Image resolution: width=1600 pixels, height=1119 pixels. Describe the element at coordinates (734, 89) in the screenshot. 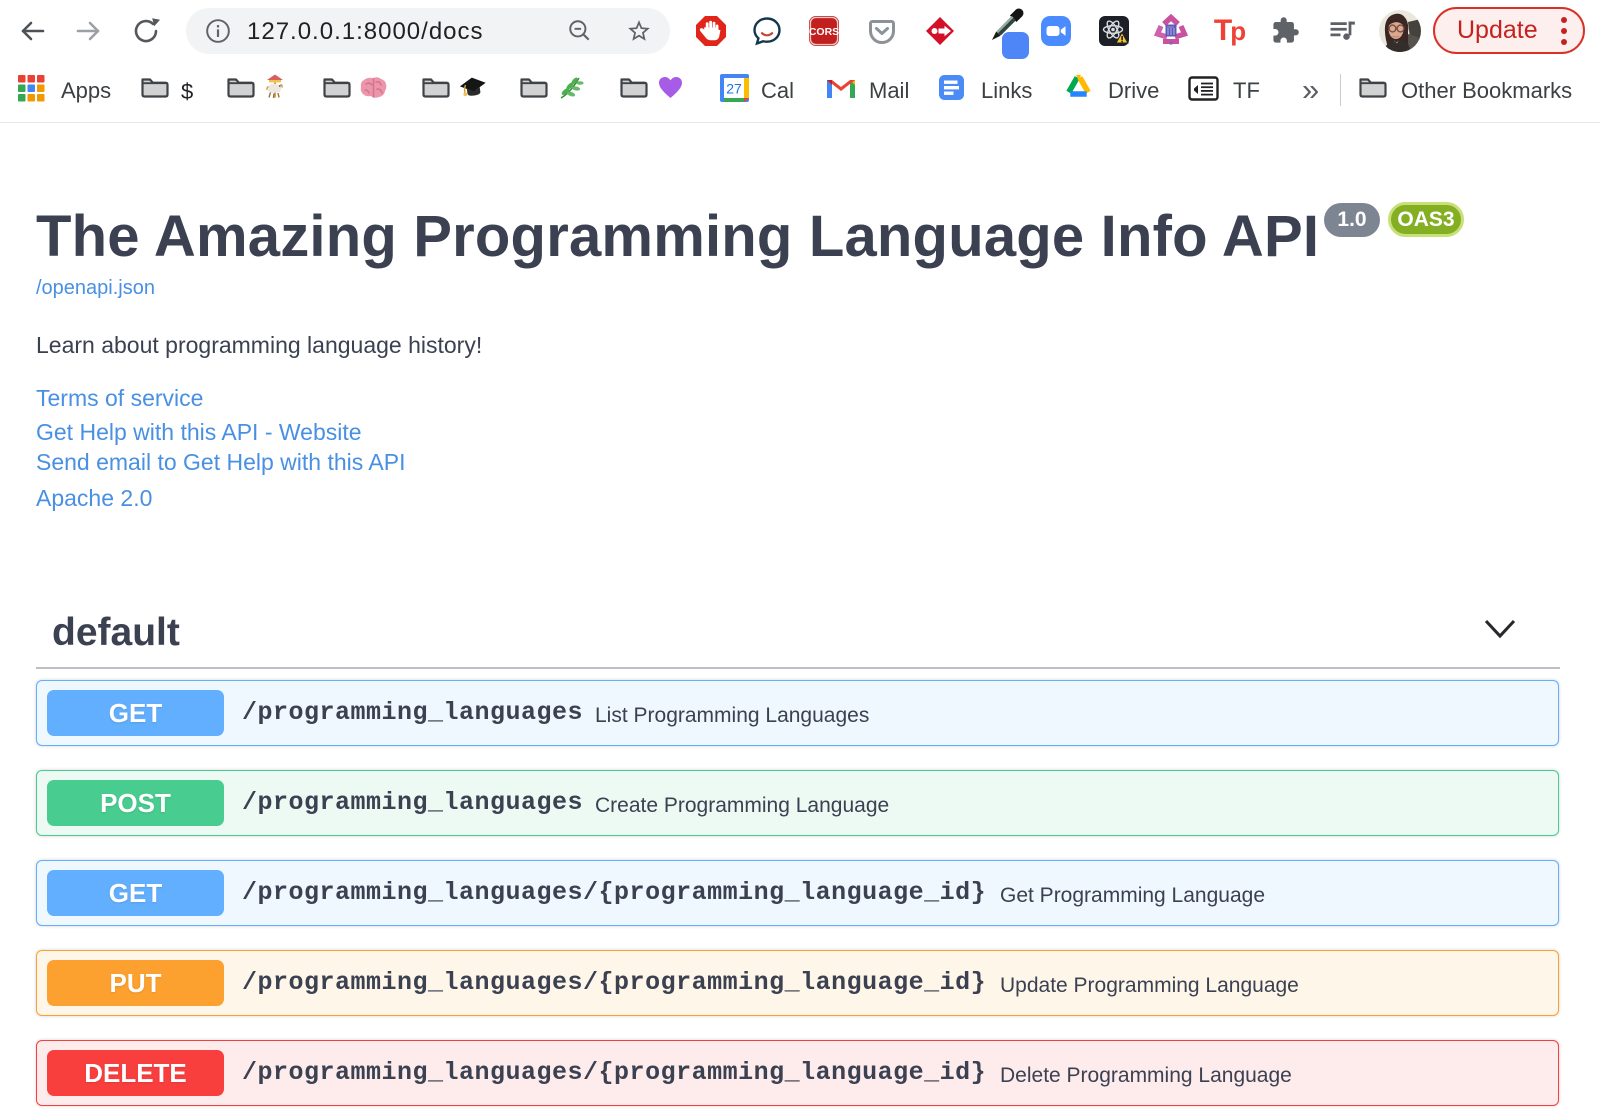

I see `svg-text: 27` at that location.